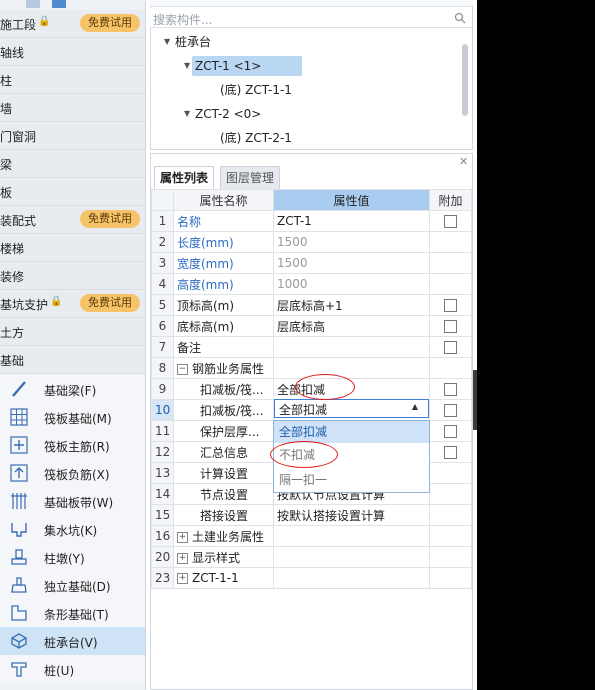 The image size is (595, 690). I want to click on table-row: 23 + ZCT-1-1, so click(311, 578).